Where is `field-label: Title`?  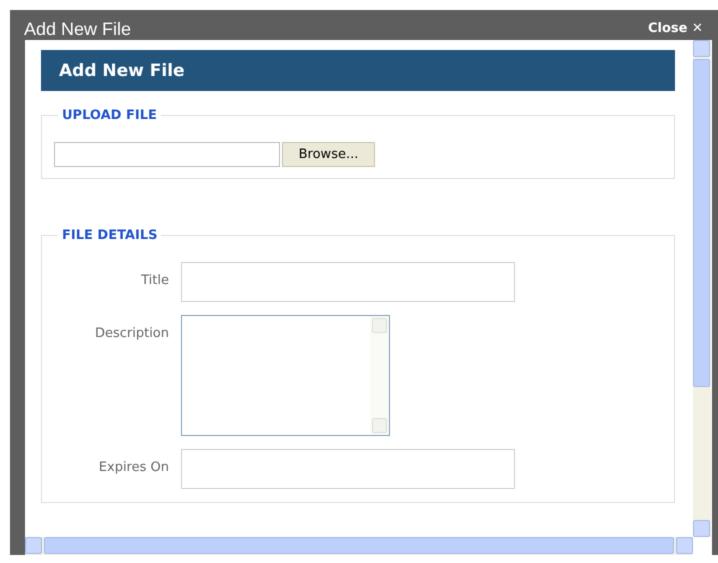
field-label: Title is located at coordinates (154, 281).